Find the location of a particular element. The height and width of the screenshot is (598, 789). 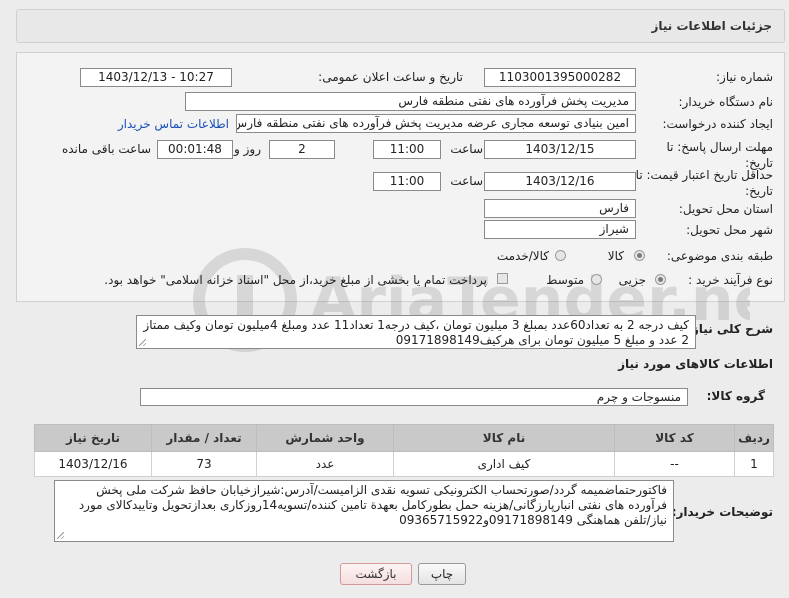

col-unit: واحد شمارش is located at coordinates (325, 438).